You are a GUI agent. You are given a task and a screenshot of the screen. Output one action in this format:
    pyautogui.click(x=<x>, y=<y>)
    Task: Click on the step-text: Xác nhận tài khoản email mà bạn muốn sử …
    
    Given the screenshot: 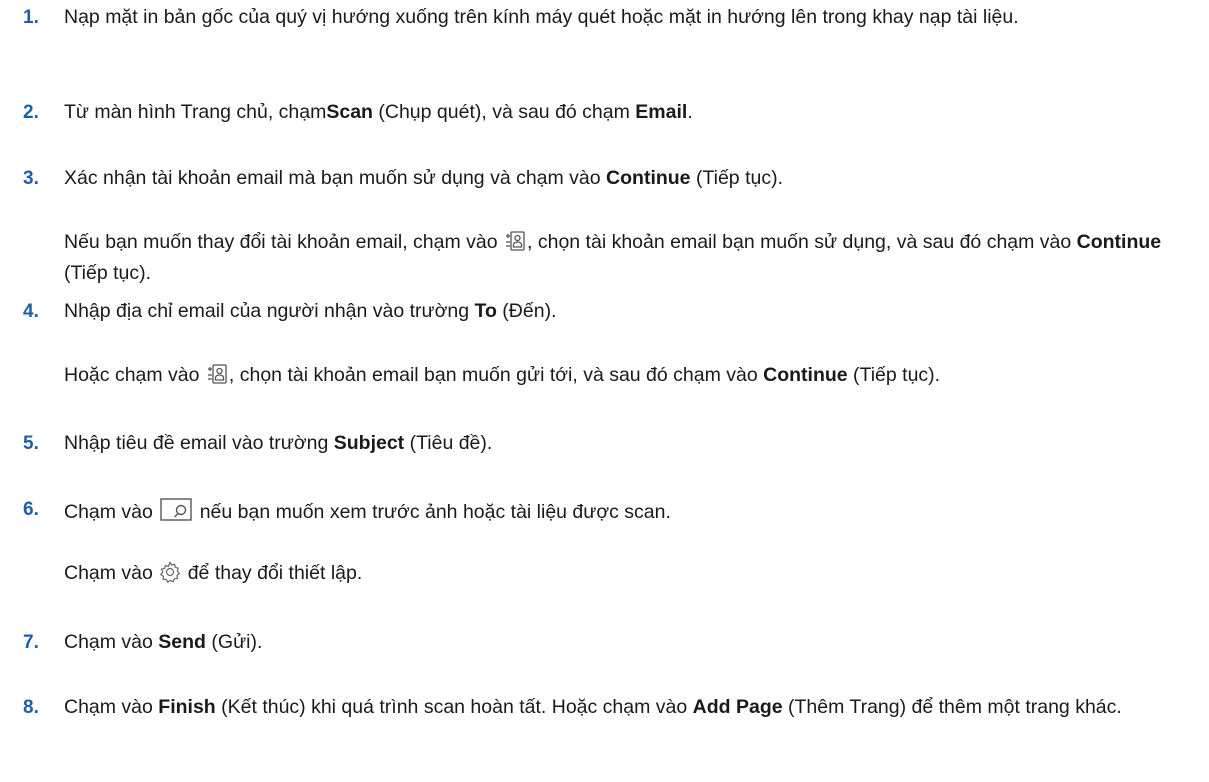 What is the action you would take?
    pyautogui.click(x=619, y=178)
    